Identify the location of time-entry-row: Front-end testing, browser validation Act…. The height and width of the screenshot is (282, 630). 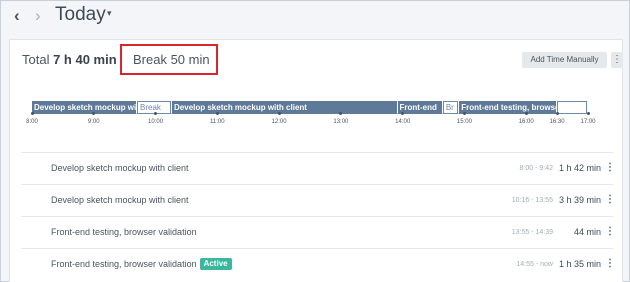
(318, 264).